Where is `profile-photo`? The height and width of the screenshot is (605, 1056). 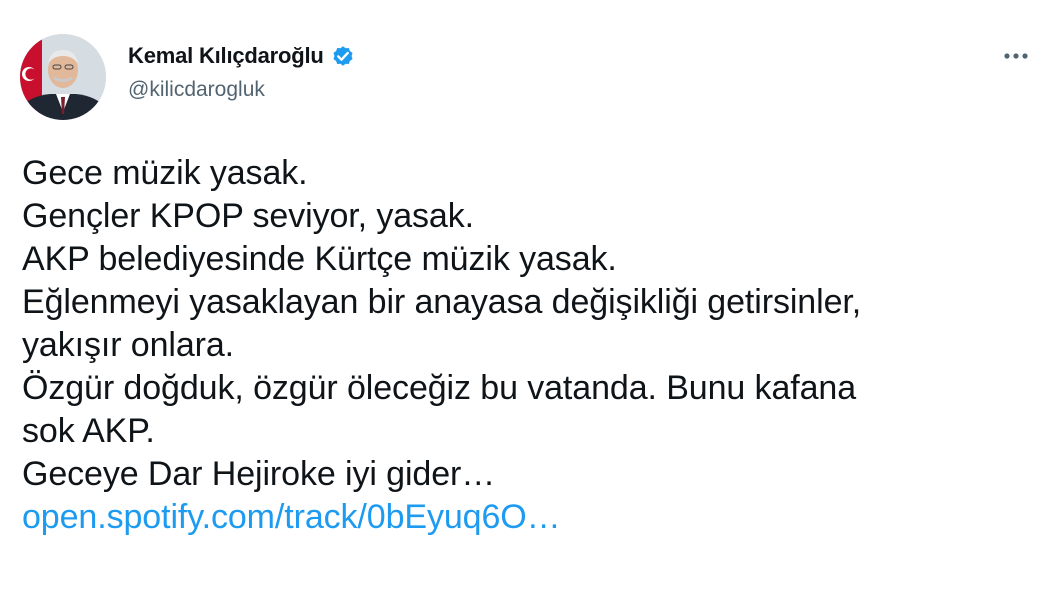
profile-photo is located at coordinates (63, 77).